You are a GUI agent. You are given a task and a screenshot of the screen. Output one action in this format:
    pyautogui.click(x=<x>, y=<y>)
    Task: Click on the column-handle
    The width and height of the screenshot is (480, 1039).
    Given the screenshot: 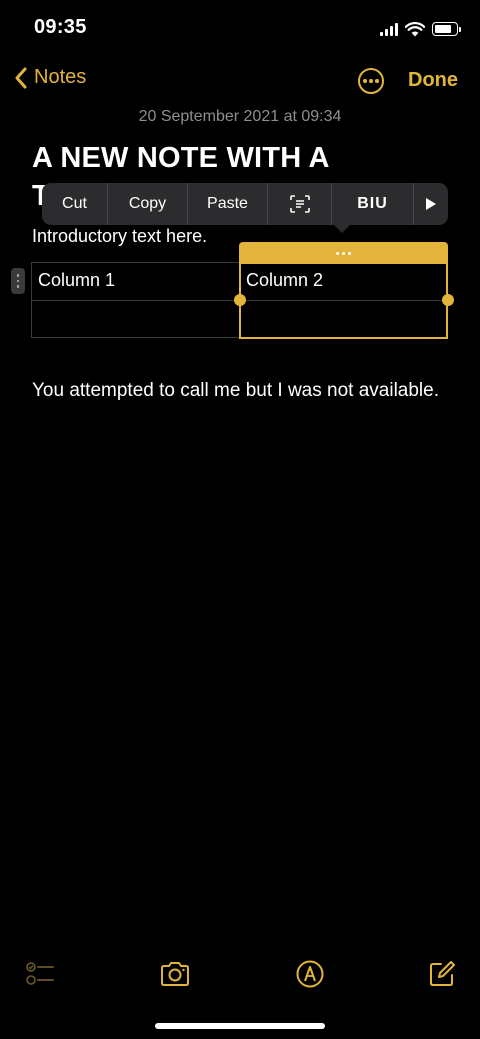 What is the action you would take?
    pyautogui.click(x=343, y=253)
    